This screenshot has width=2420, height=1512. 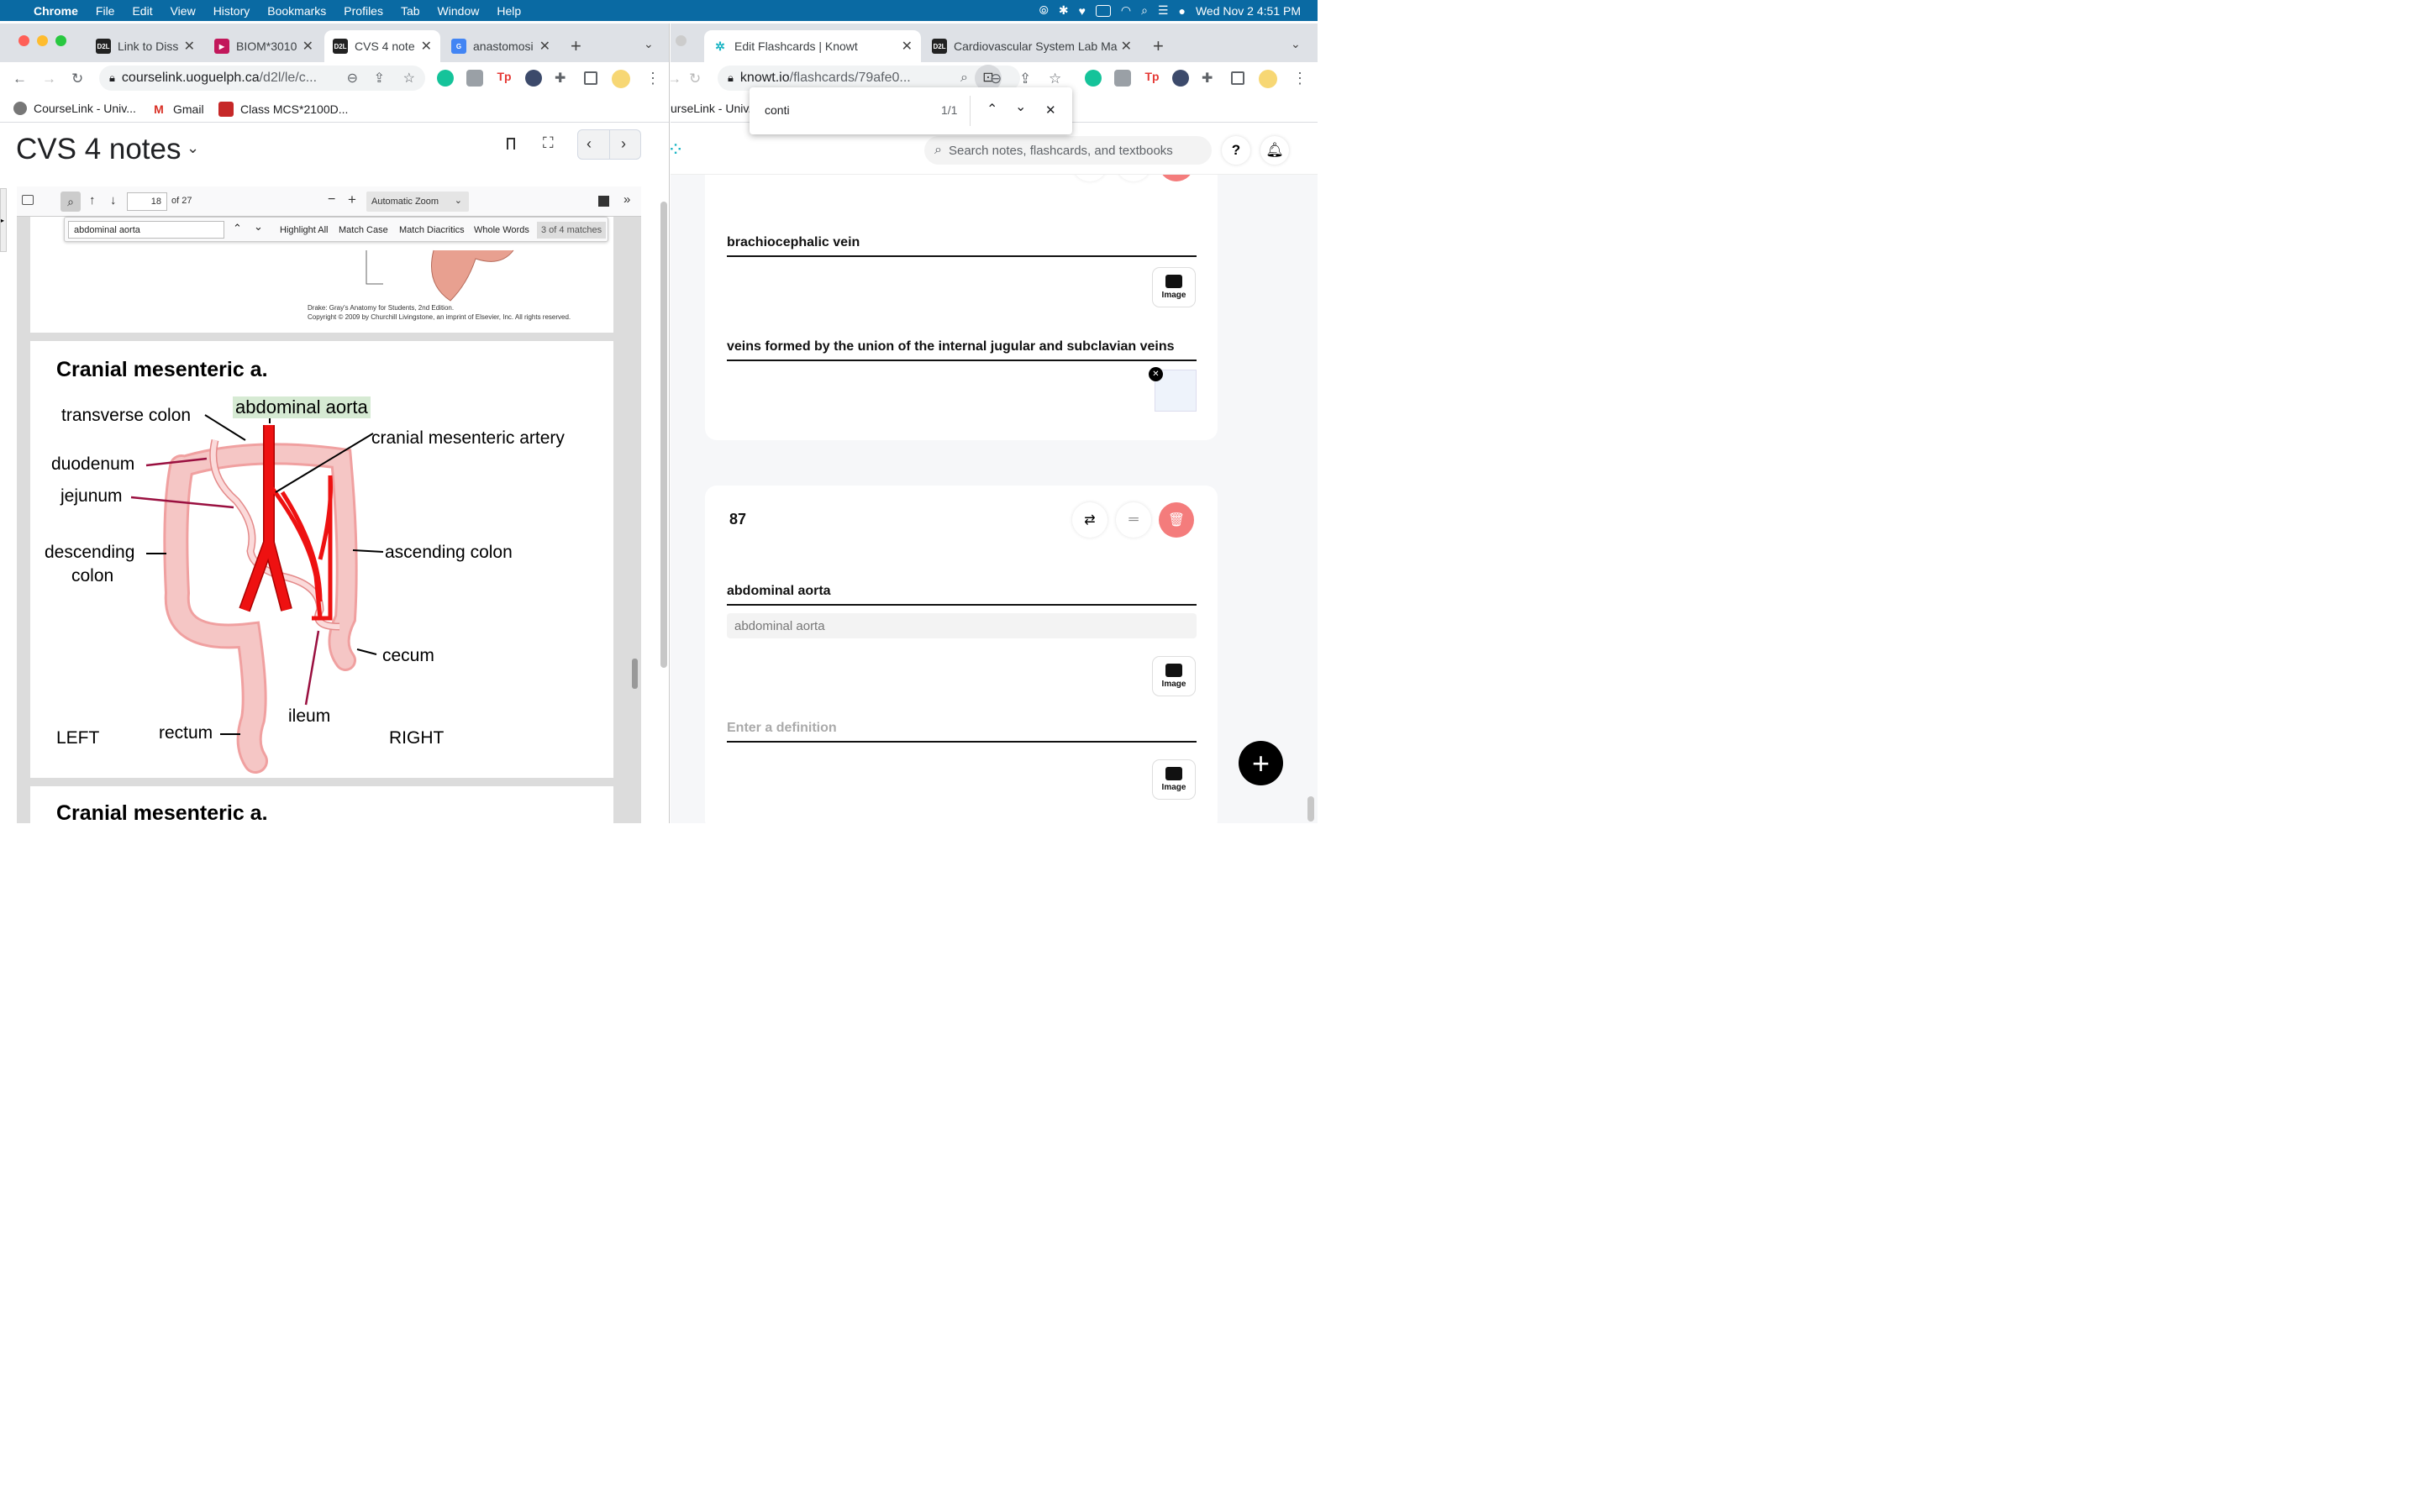 I want to click on definition-field: Enter a definition, so click(x=962, y=732).